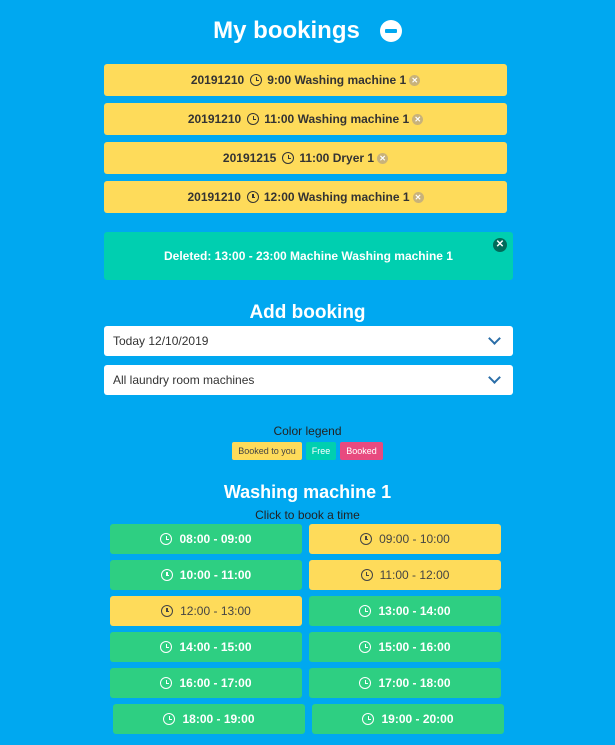  I want to click on booking-item: 20191210 9:00 Washing machine 1 ✕, so click(305, 80).